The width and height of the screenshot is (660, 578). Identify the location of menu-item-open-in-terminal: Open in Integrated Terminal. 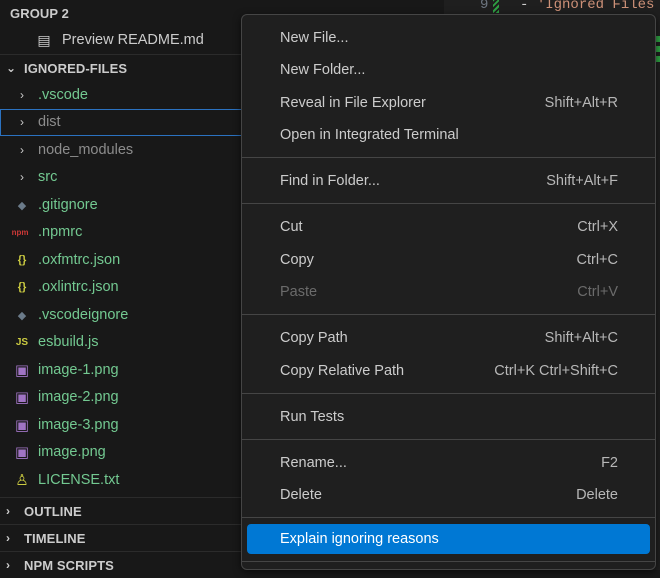
(448, 135).